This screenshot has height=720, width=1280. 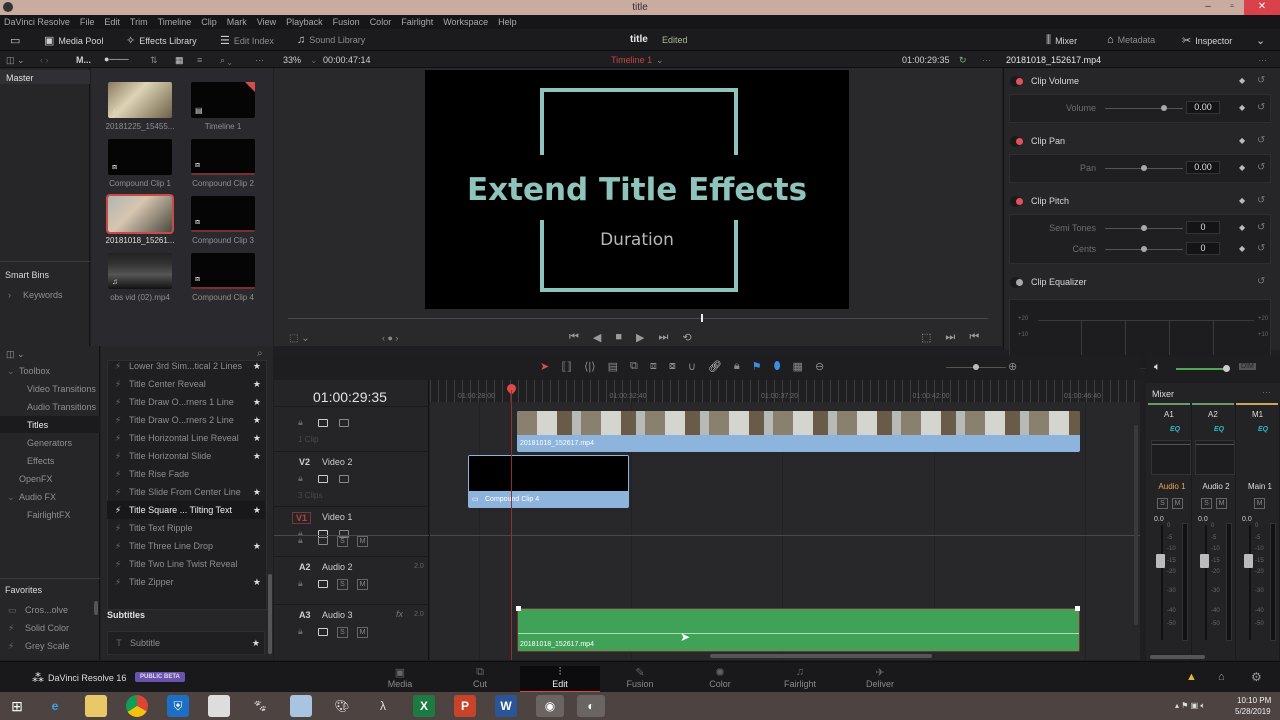 What do you see at coordinates (1144, 108) in the screenshot?
I see `param-slider` at bounding box center [1144, 108].